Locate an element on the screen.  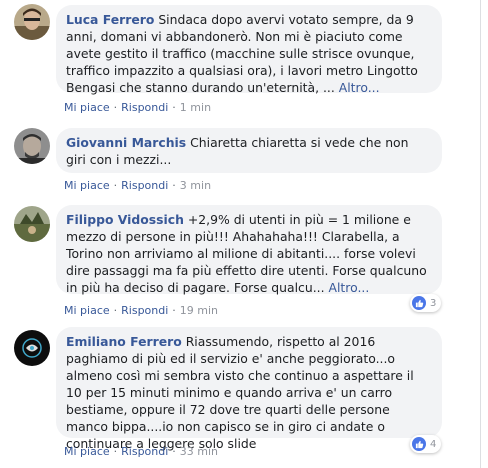
comment-timestamp: 33 min is located at coordinates (199, 451).